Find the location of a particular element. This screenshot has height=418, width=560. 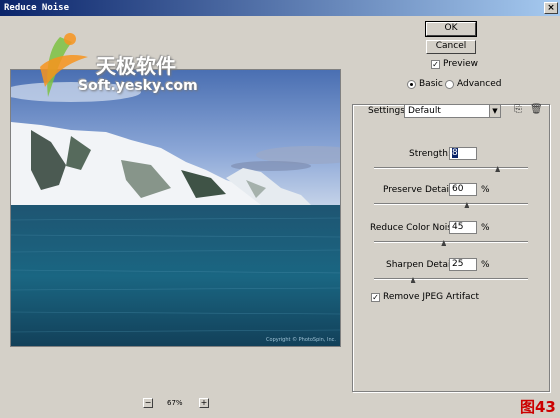

preview-label: Preview is located at coordinates (461, 64).